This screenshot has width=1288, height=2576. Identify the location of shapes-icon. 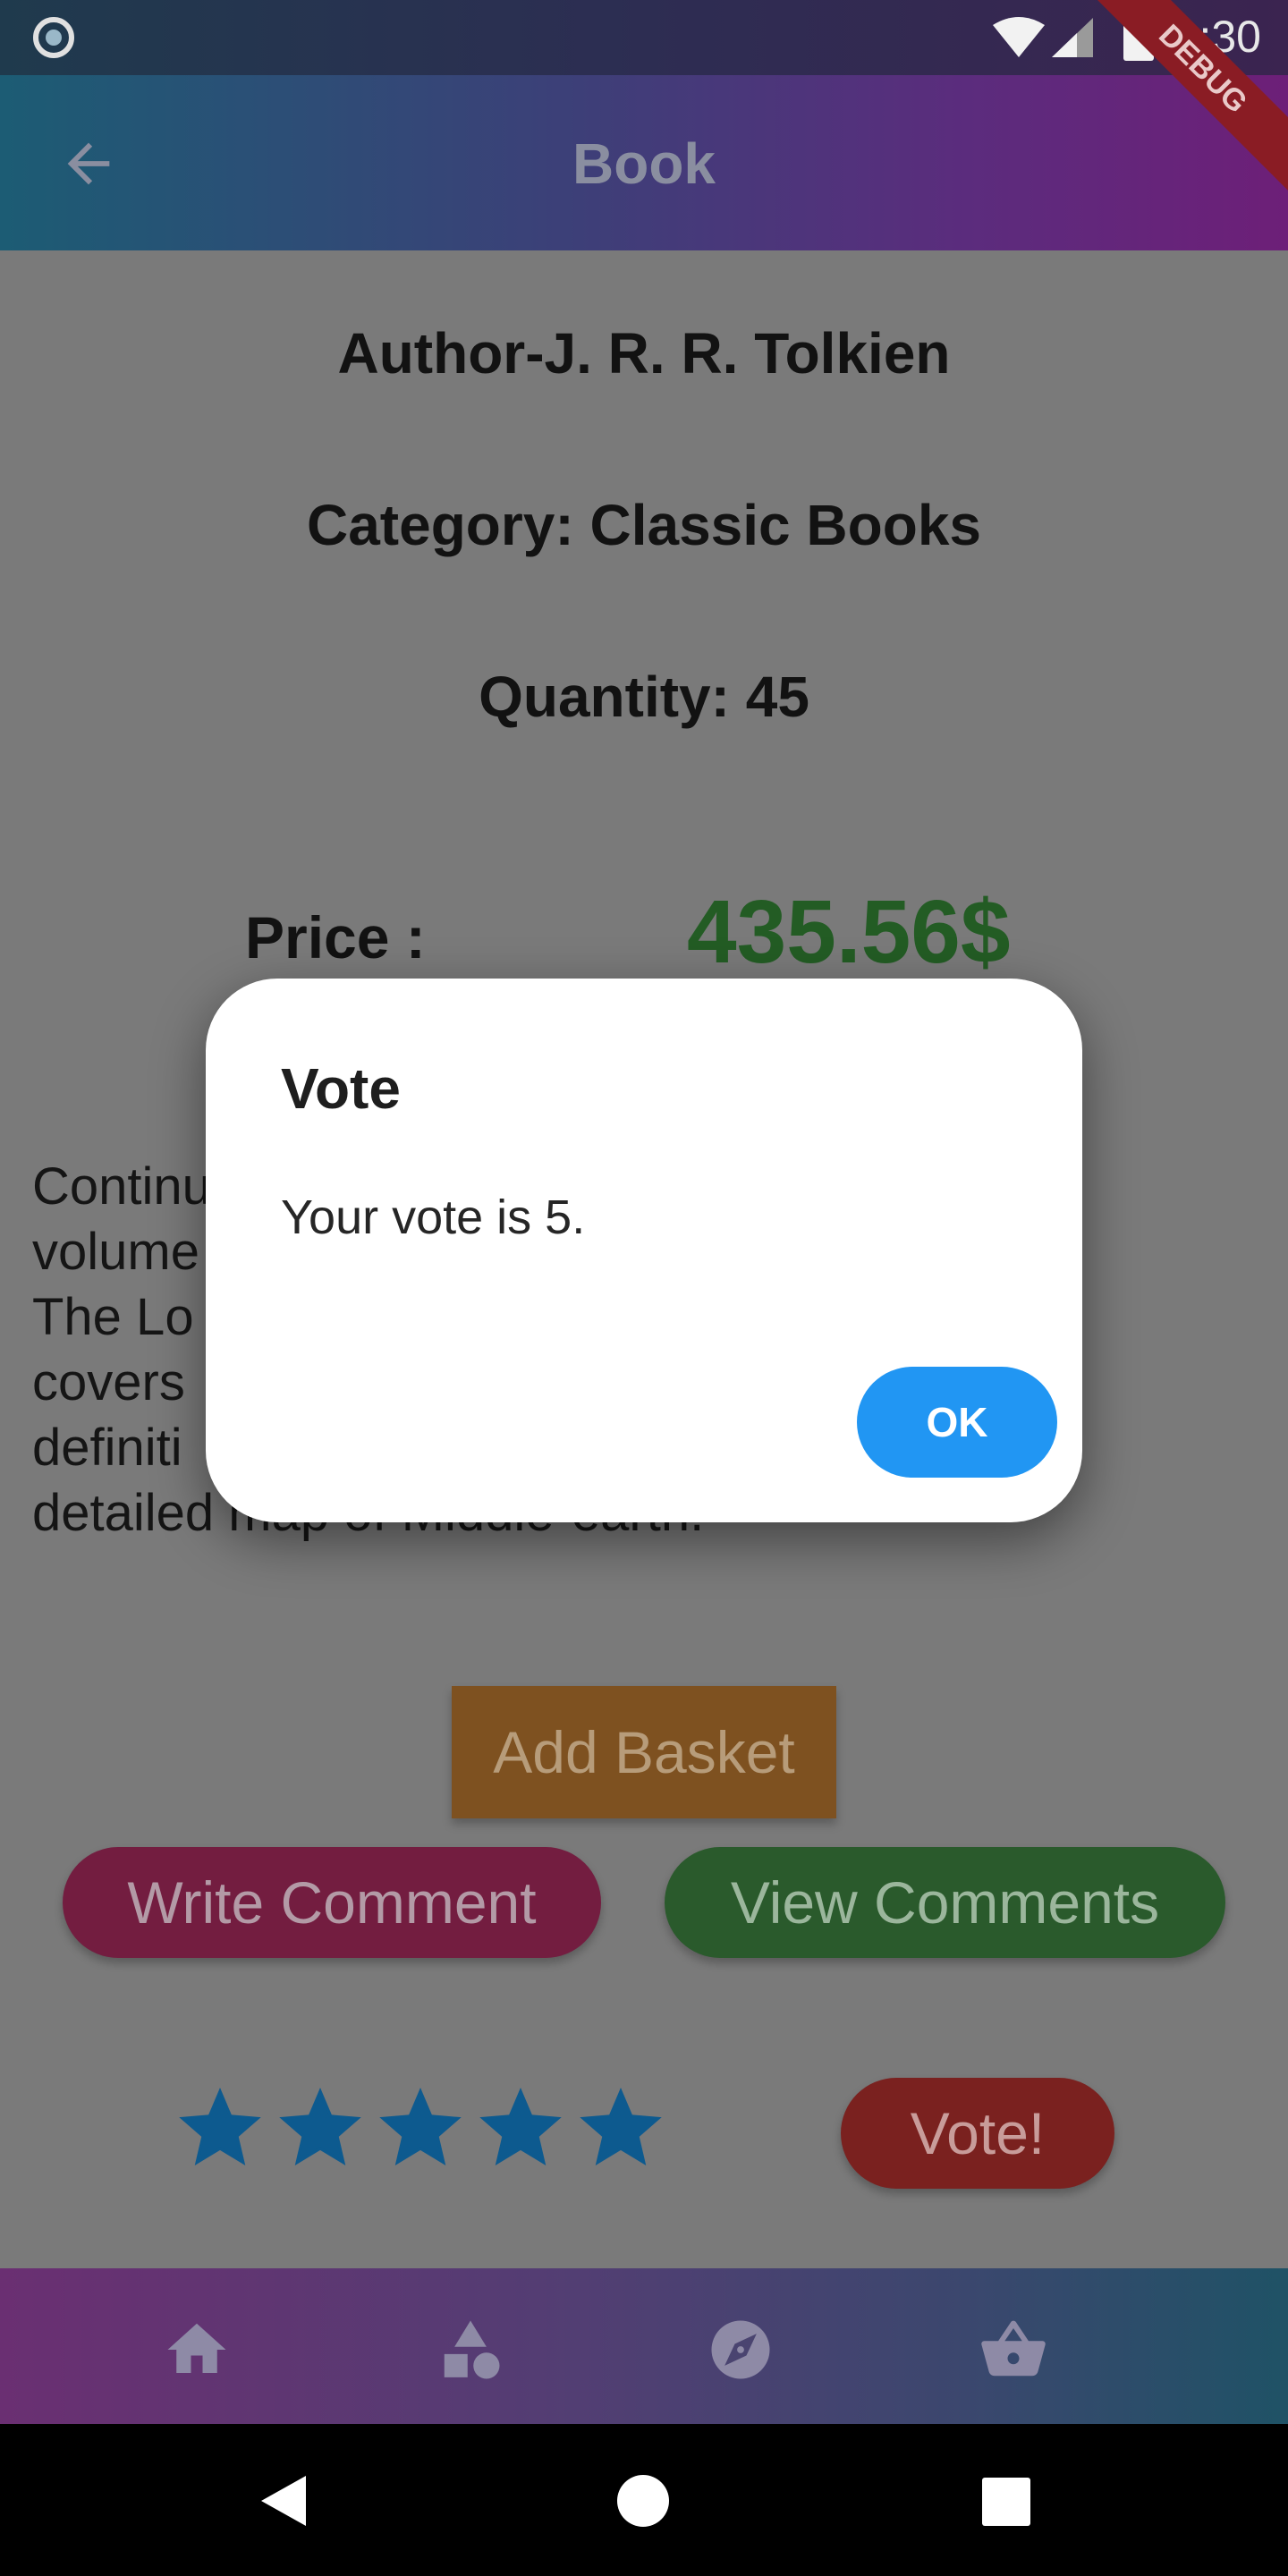
(470, 2350).